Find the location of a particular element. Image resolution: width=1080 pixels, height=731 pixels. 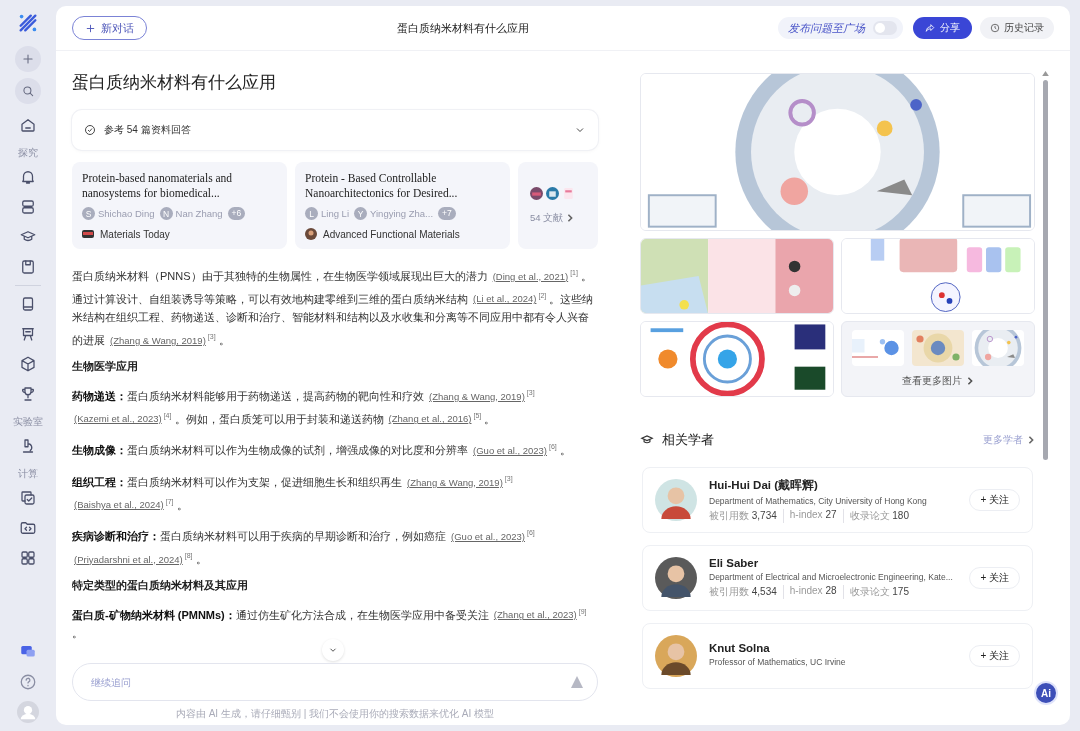

answer-paragraph: 药物递送：蛋白质纳米材料能够用于药物递送，提高药物的靶向性和疗效 (Zhang & Wang, 2019) $^{[3]}$ (Kazemi et al., 2023) $^{[4]}$ 。例如，蛋白质笼可以用于封装和递送药物 (Zhang et al., 2016) $^{[5]}$ 。 is located at coordinates (304, 407).